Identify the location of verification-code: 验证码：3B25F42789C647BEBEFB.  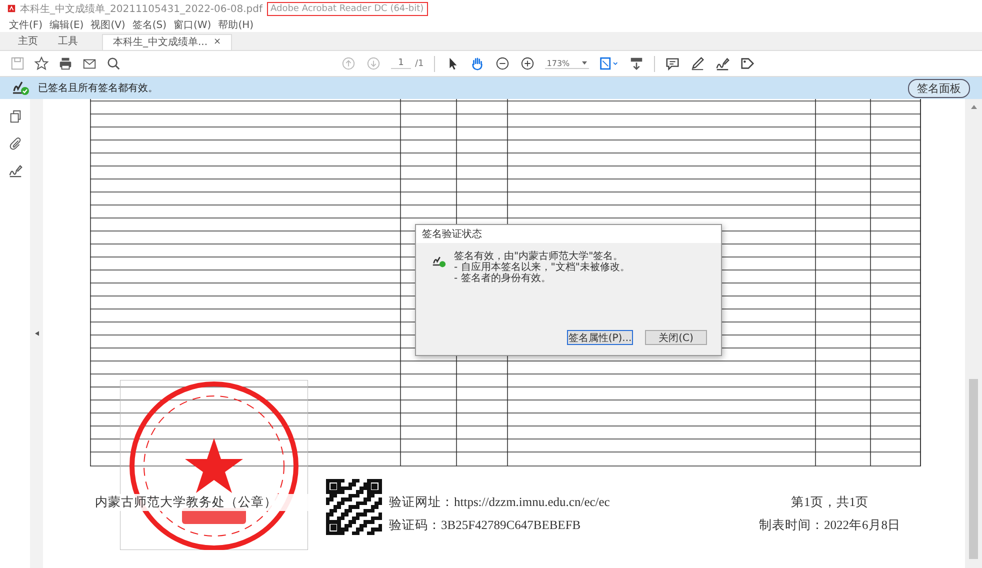
(485, 525).